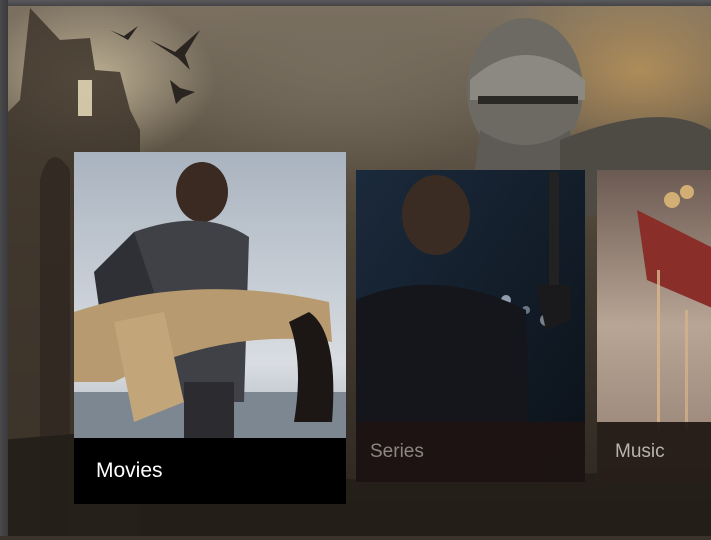  Describe the element at coordinates (355, 3) in the screenshot. I see `window-frame-top` at that location.